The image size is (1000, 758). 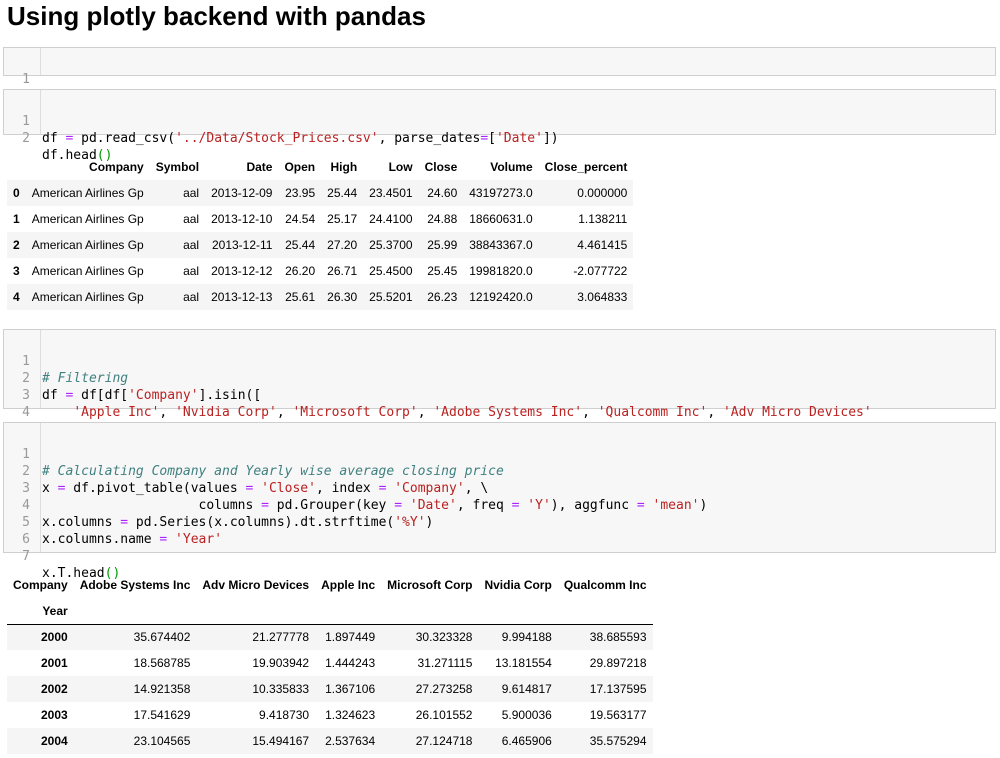 What do you see at coordinates (284, 715) in the screenshot?
I see `table-cell: 9.418730` at bounding box center [284, 715].